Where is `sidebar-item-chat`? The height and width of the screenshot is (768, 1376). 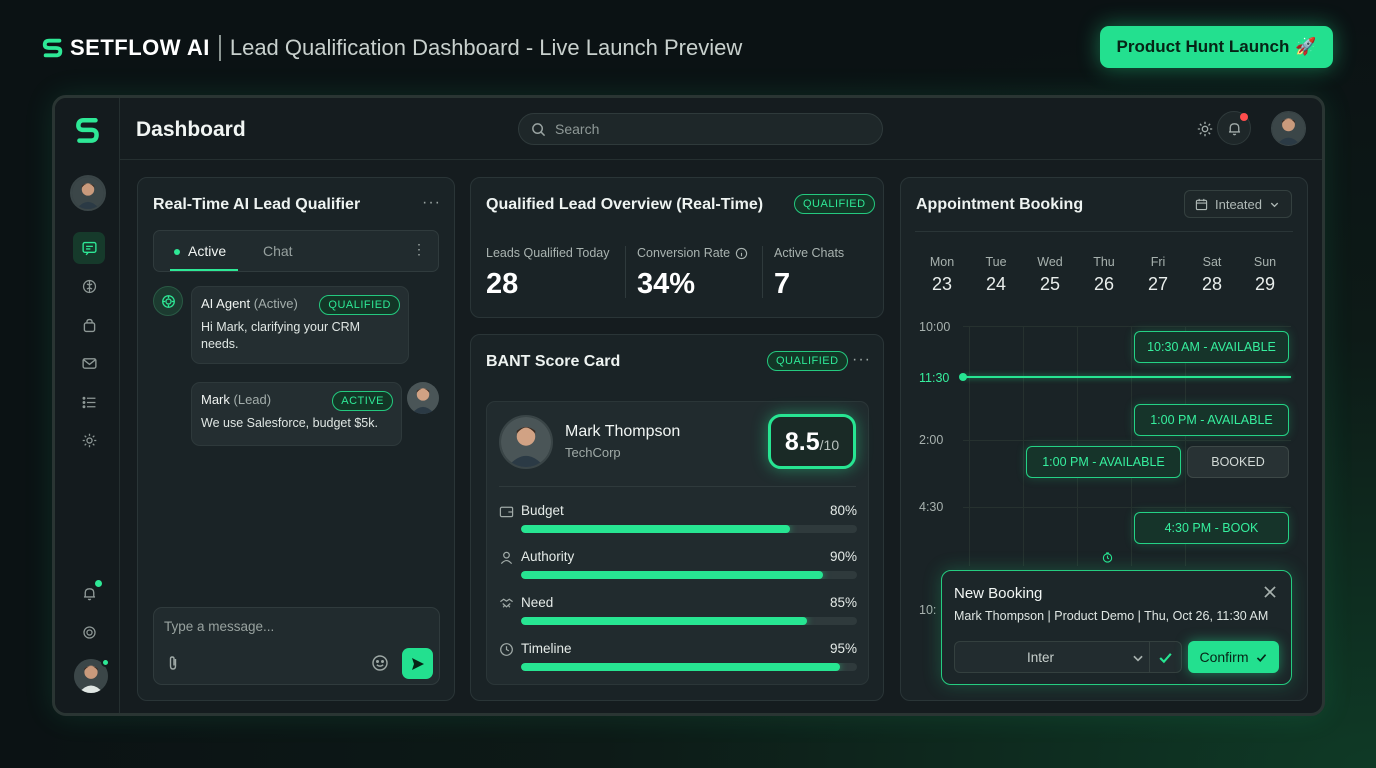 sidebar-item-chat is located at coordinates (89, 248).